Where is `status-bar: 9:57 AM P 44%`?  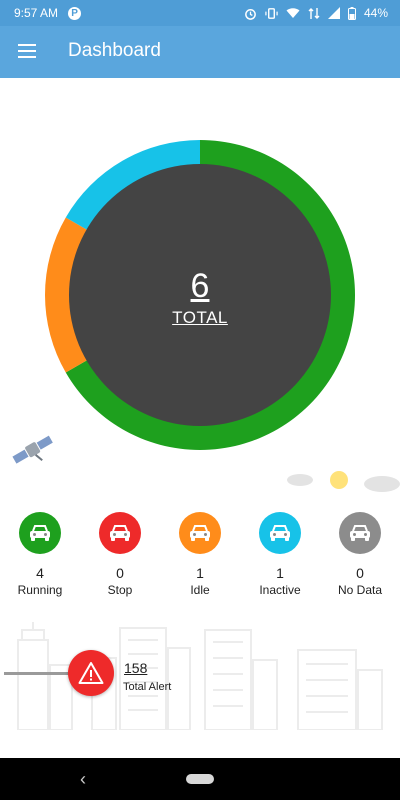 status-bar: 9:57 AM P 44% is located at coordinates (200, 13).